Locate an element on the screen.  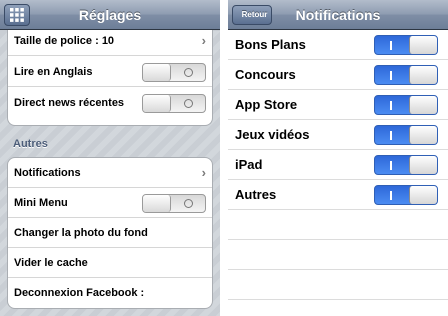
direct-news-toggle is located at coordinates (174, 103).